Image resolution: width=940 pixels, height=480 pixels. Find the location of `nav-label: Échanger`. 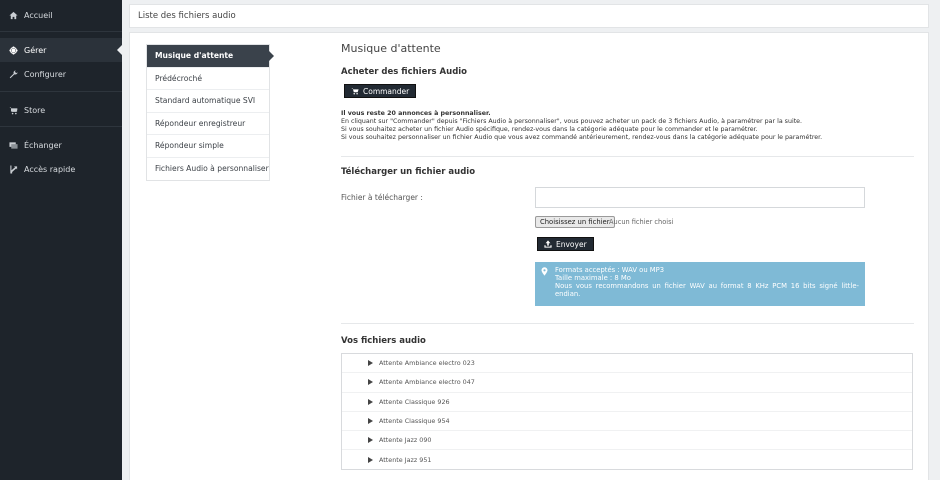

nav-label: Échanger is located at coordinates (43, 145).